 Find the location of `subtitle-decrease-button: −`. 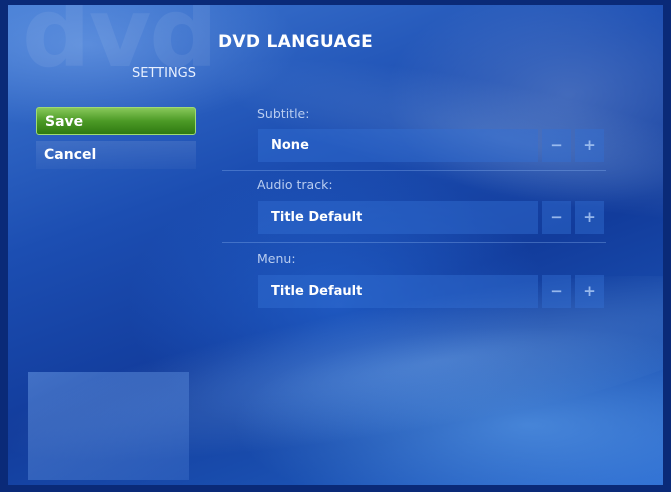

subtitle-decrease-button: − is located at coordinates (556, 145).